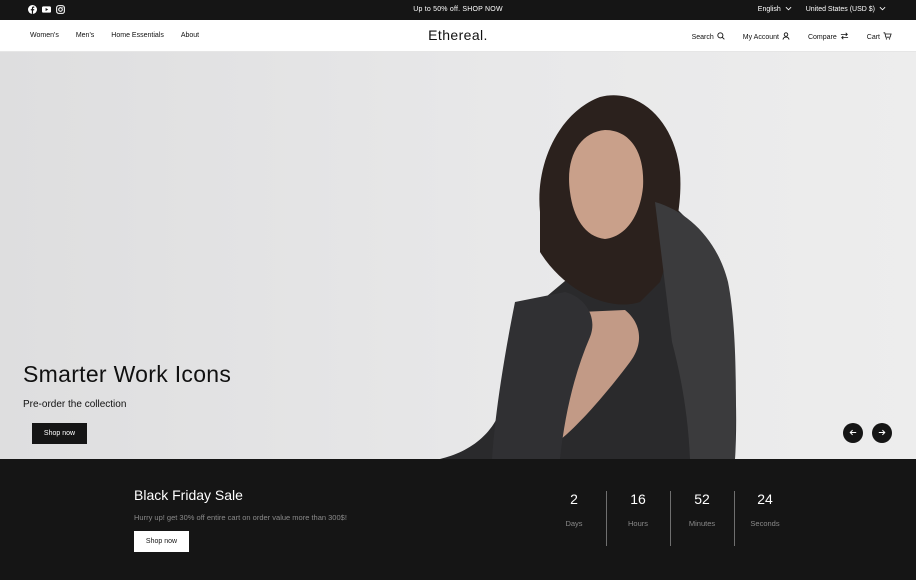 The height and width of the screenshot is (580, 916). I want to click on countdown-label: Minutes, so click(702, 523).